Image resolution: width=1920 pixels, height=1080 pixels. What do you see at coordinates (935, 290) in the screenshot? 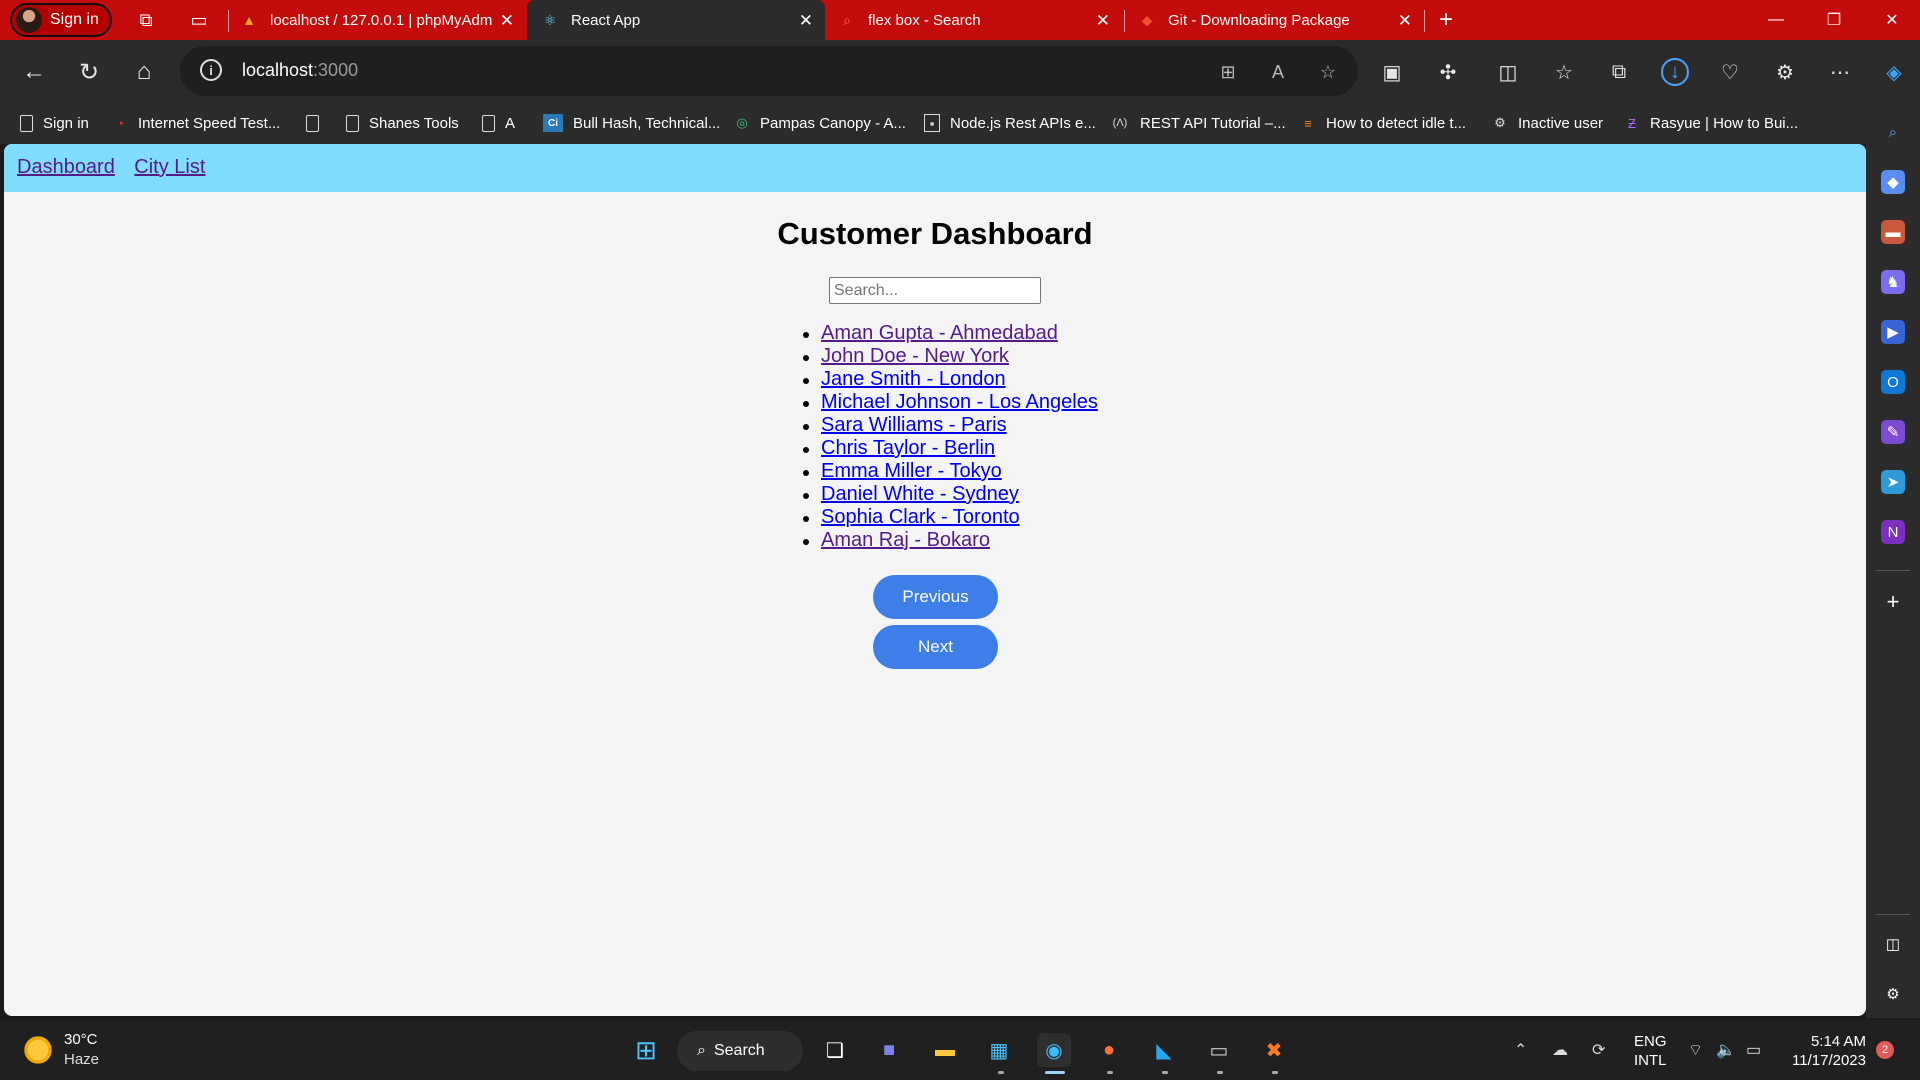
I see `search-input` at bounding box center [935, 290].